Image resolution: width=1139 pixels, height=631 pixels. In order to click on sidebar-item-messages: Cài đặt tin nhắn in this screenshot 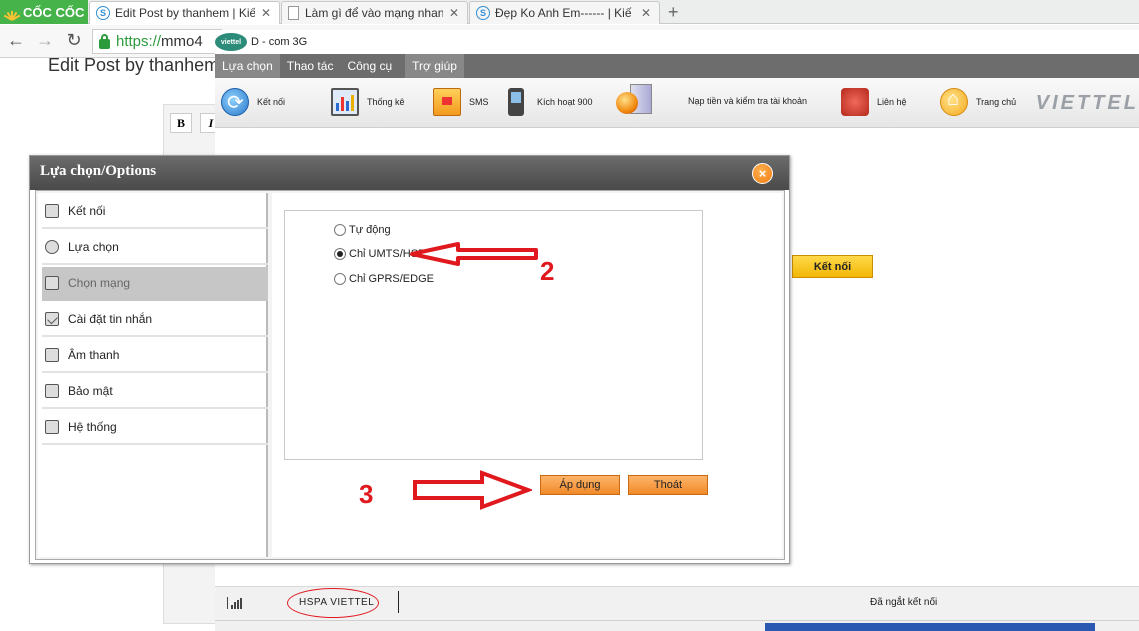, I will do `click(155, 320)`.